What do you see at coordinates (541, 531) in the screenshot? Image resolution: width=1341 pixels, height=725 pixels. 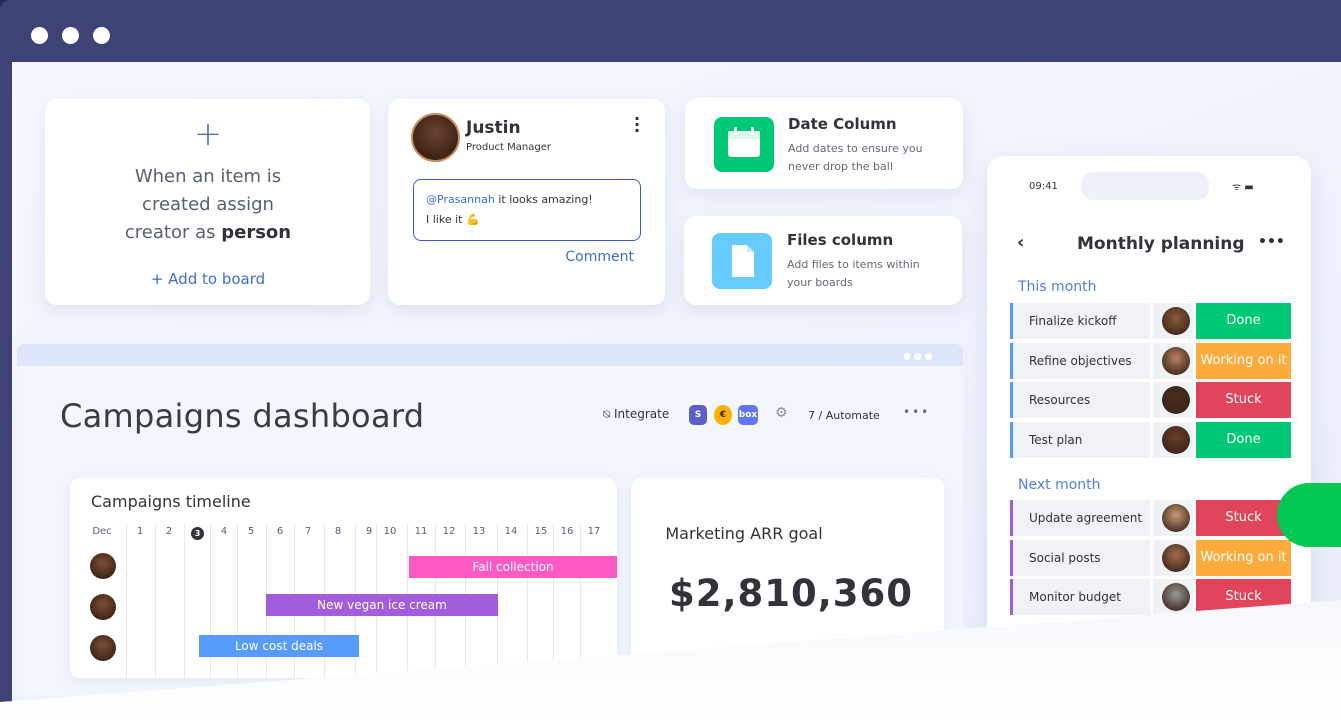 I see `timeline-day-label: 15` at bounding box center [541, 531].